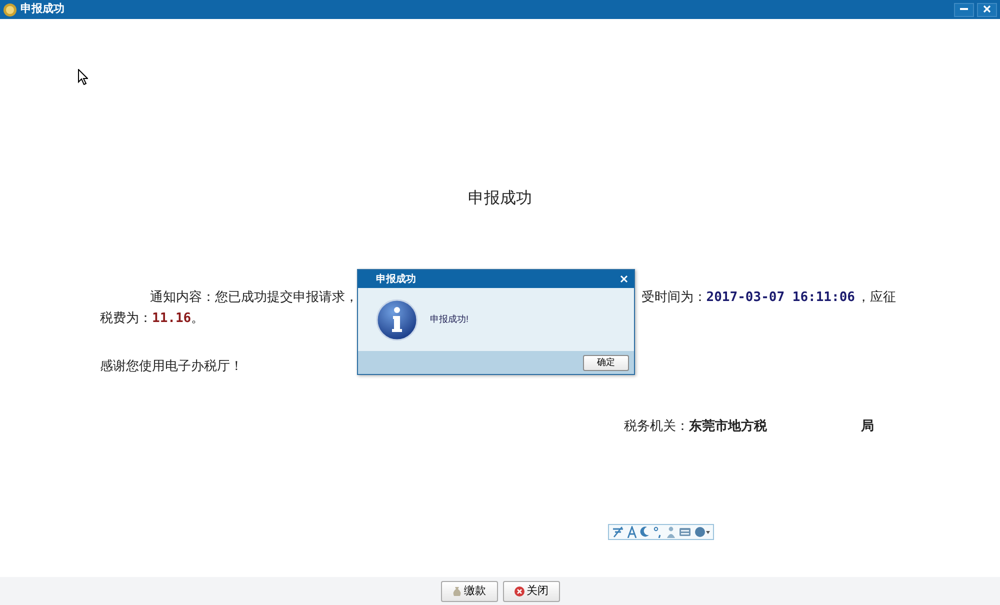 This screenshot has width=1000, height=605. I want to click on close-button: 关闭, so click(531, 591).